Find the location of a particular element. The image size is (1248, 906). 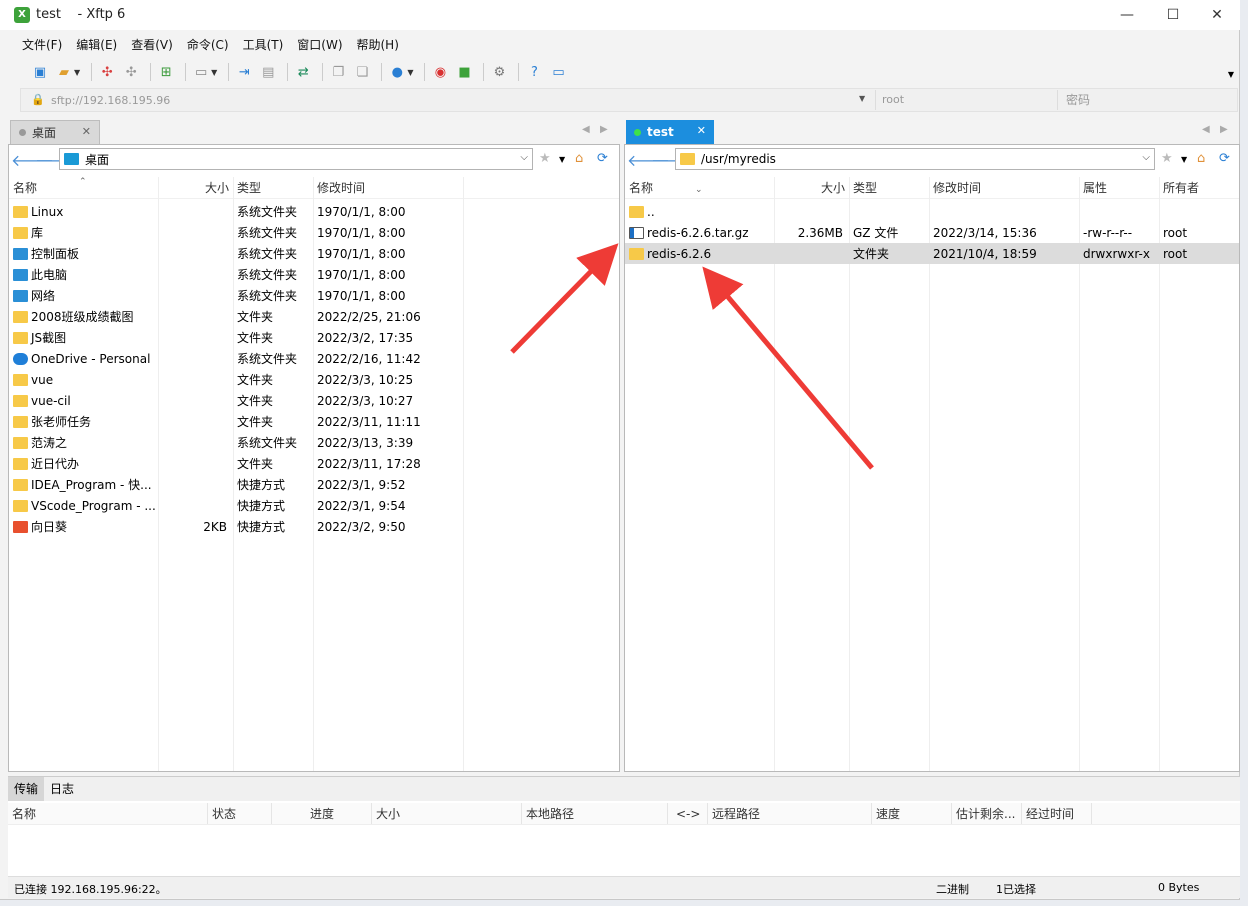

tab-test: test ✕ is located at coordinates (670, 132).